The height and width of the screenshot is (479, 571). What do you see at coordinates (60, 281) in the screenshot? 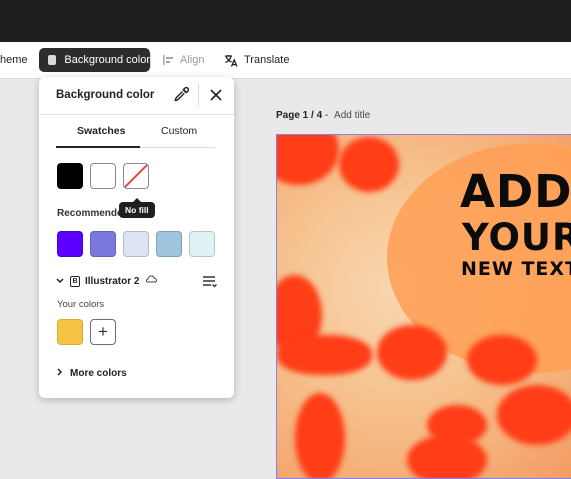
I see `chevron-down-icon` at bounding box center [60, 281].